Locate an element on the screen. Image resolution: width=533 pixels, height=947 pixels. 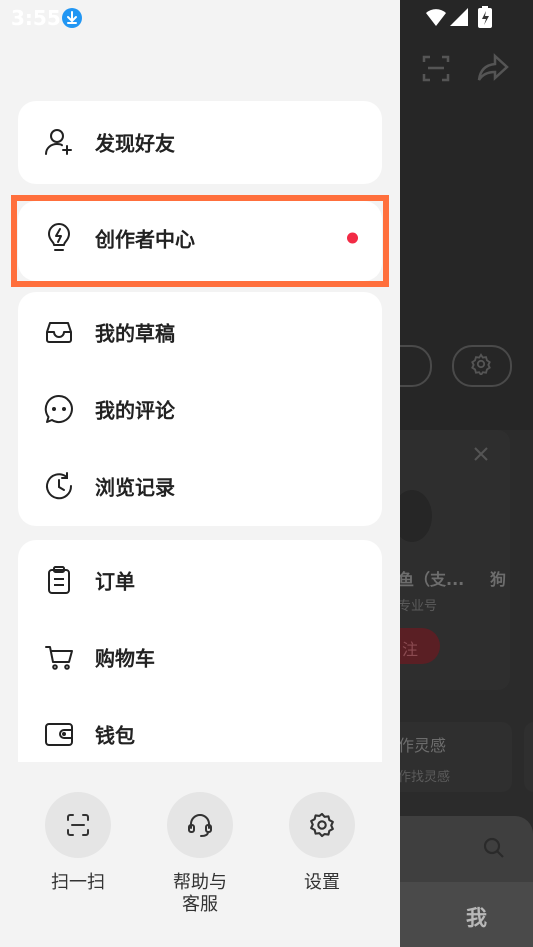
orders-label: 订单 is located at coordinates (115, 581).